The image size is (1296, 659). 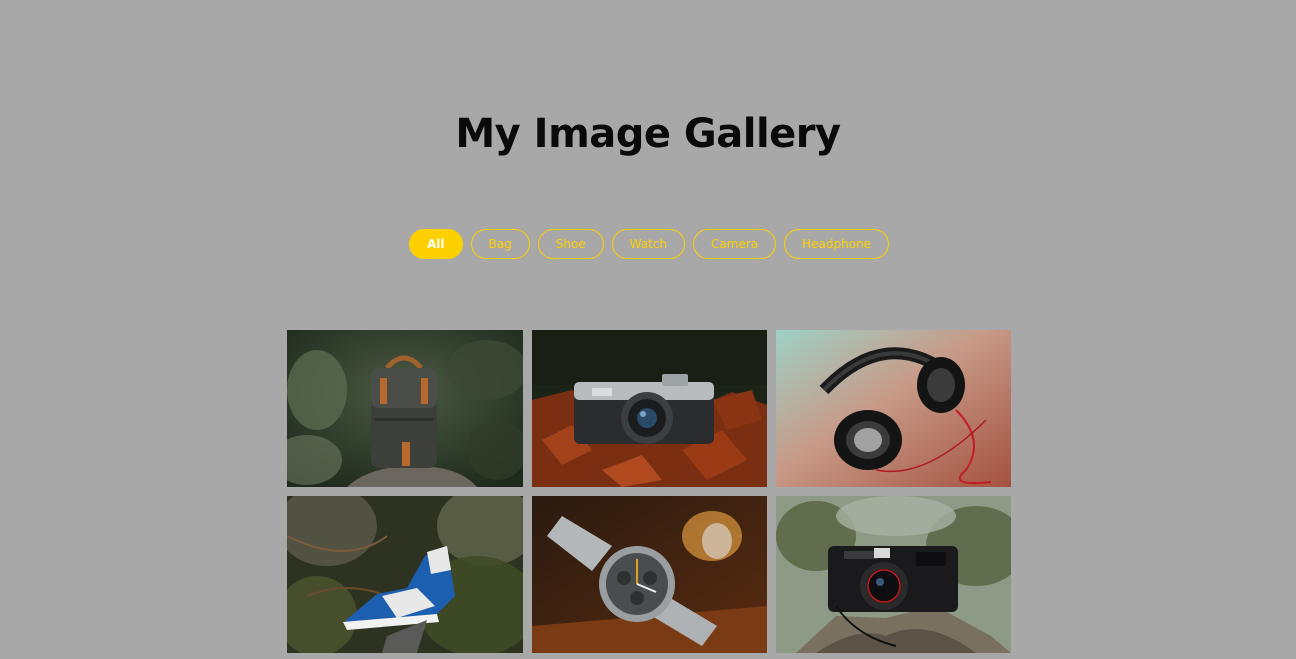 I want to click on camera-on-leaves-photo, so click(x=649, y=408).